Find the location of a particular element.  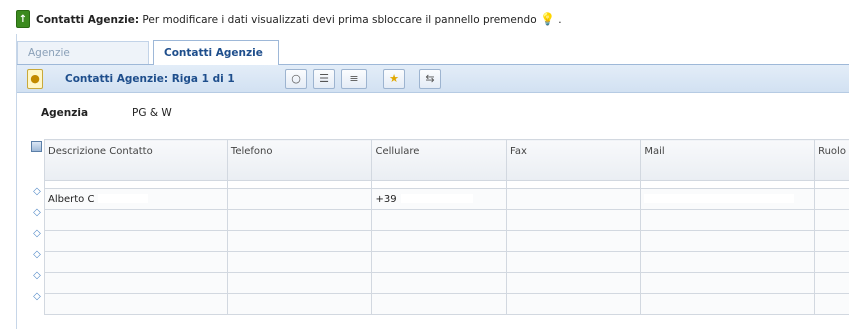

agency-label: Agenzia is located at coordinates (65, 113).